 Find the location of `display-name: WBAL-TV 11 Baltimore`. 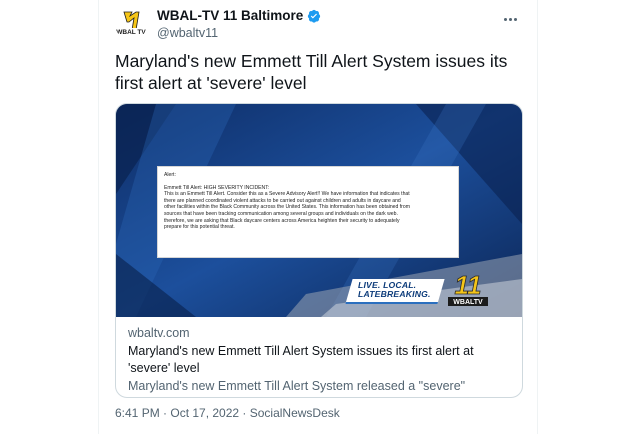

display-name: WBAL-TV 11 Baltimore is located at coordinates (230, 15).